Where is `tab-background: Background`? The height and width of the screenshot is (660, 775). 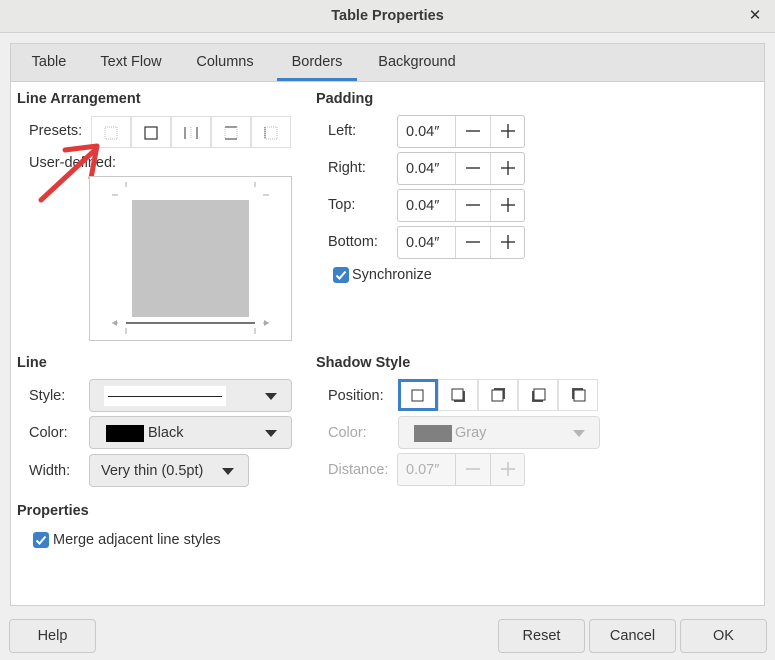
tab-background: Background is located at coordinates (417, 62).